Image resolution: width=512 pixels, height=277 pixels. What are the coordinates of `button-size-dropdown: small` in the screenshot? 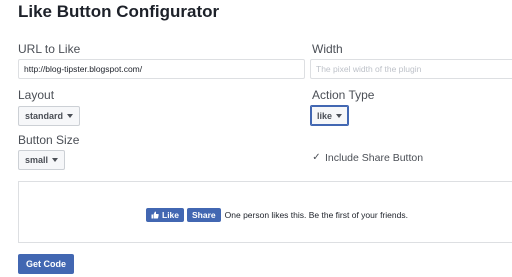 It's located at (42, 160).